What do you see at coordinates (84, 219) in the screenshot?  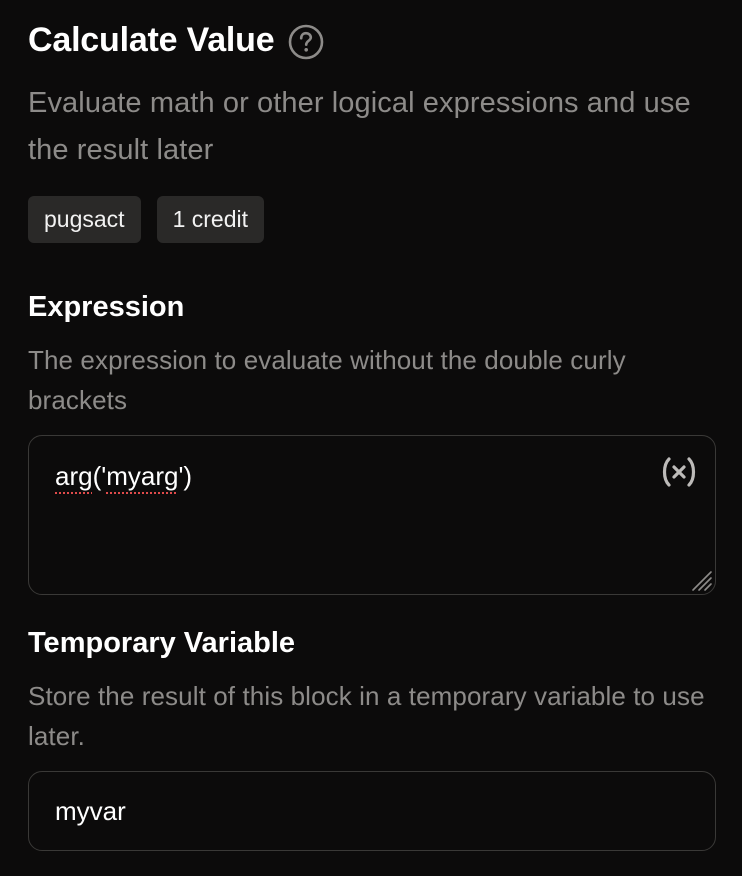 I see `tag-integration: pugsact` at bounding box center [84, 219].